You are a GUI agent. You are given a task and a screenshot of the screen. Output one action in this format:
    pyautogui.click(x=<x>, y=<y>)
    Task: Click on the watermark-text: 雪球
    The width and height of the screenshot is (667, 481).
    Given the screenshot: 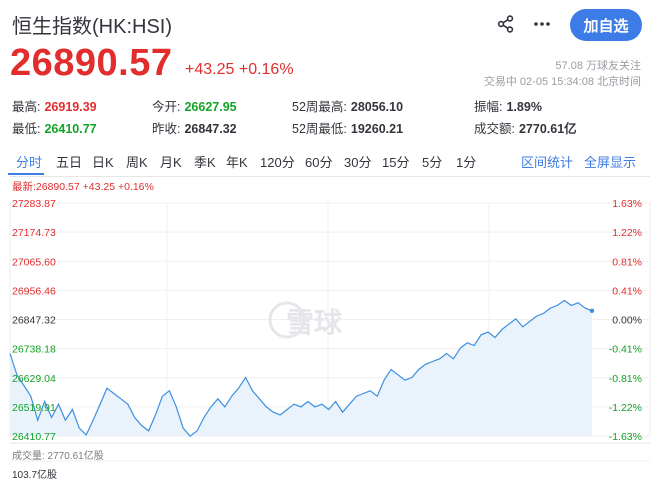 What is the action you would take?
    pyautogui.click(x=314, y=322)
    